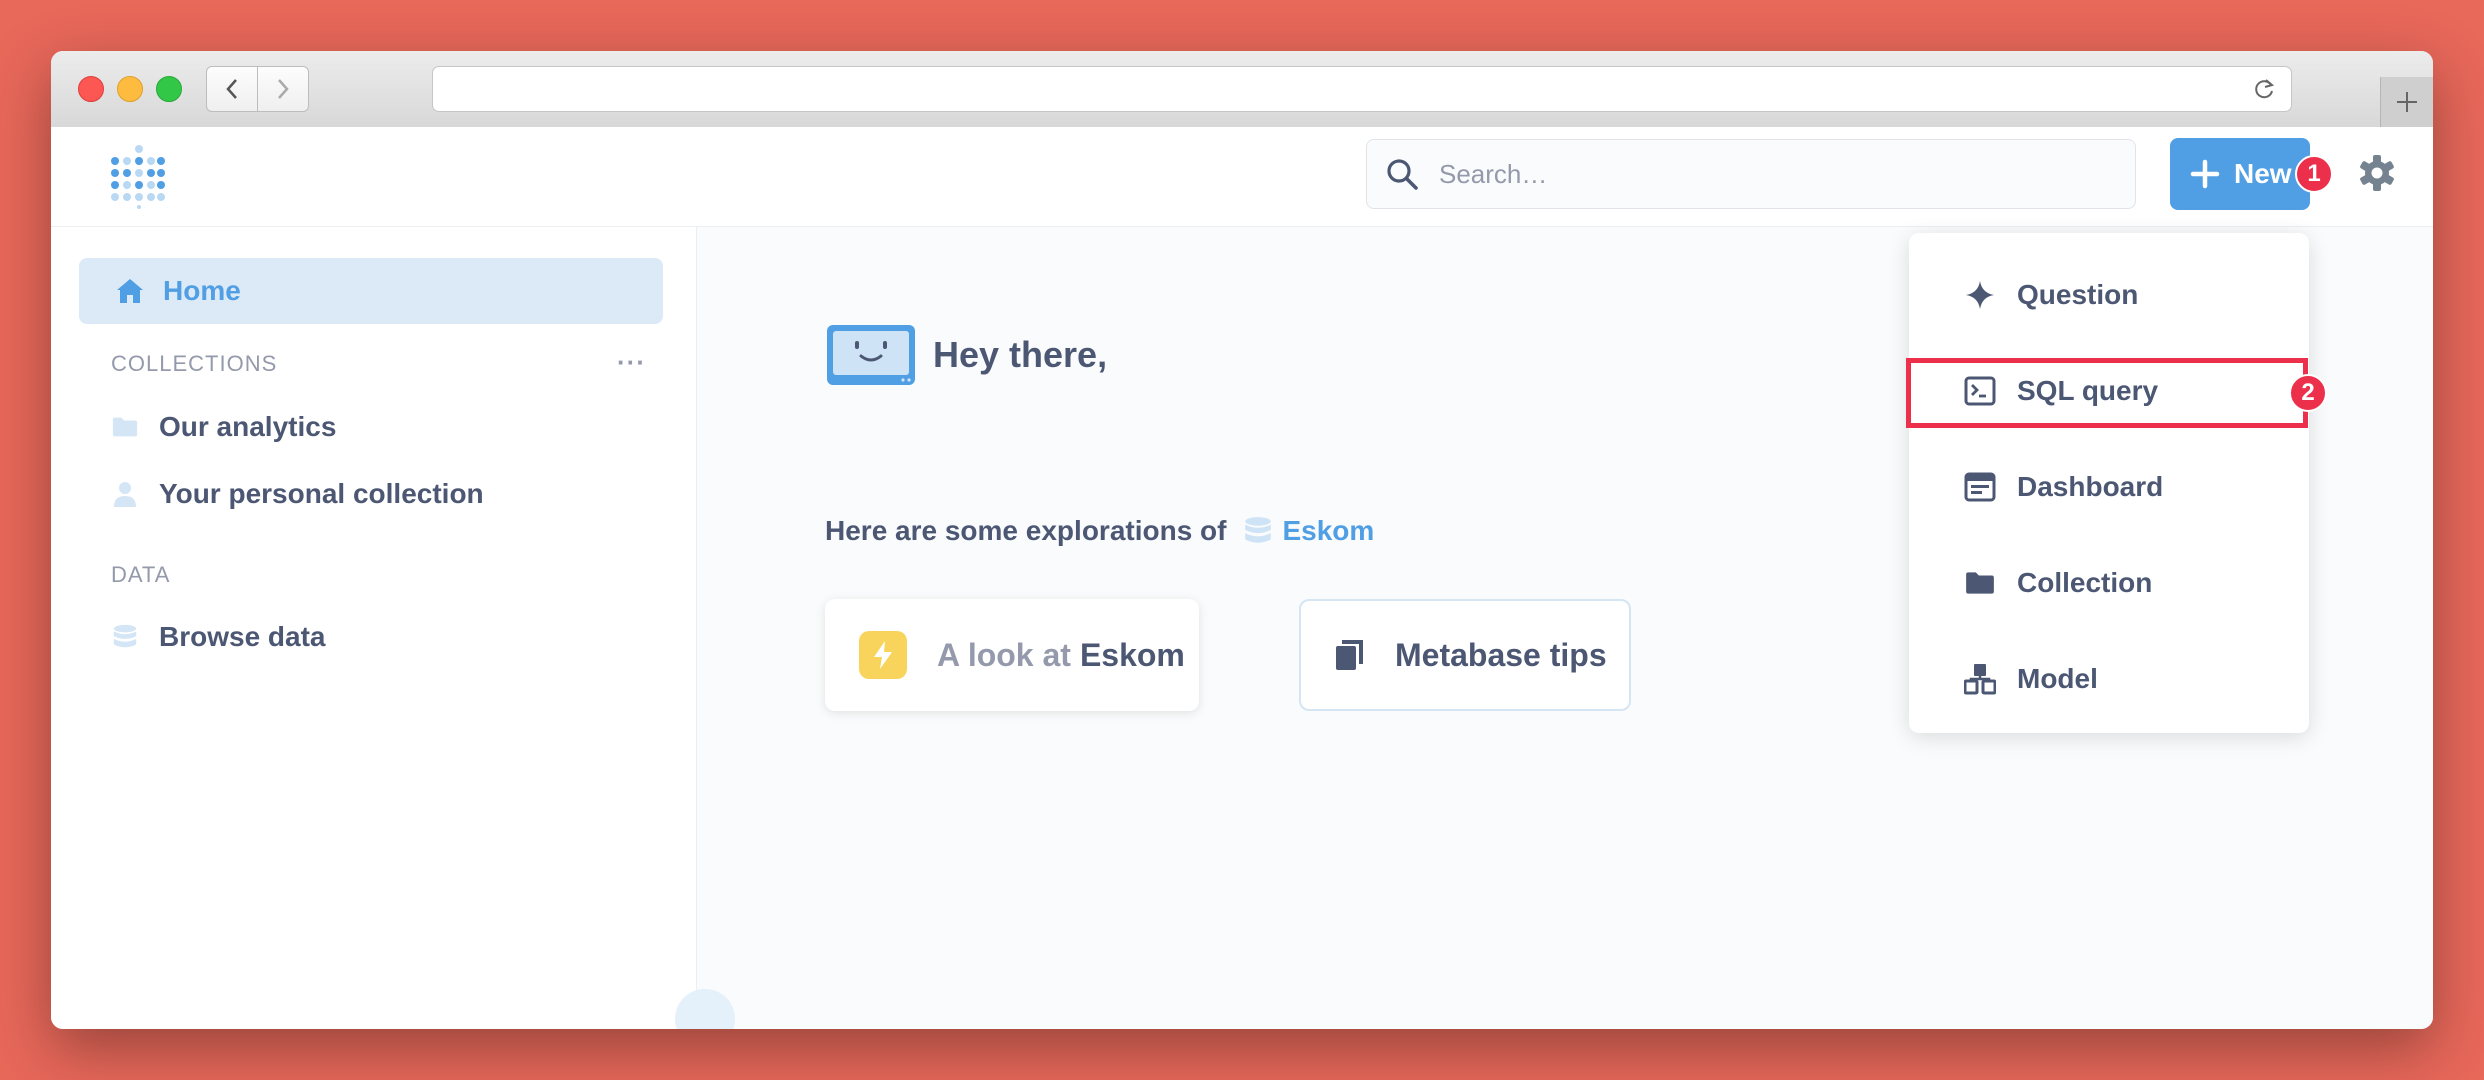  What do you see at coordinates (141, 574) in the screenshot?
I see `data-heading: DATA` at bounding box center [141, 574].